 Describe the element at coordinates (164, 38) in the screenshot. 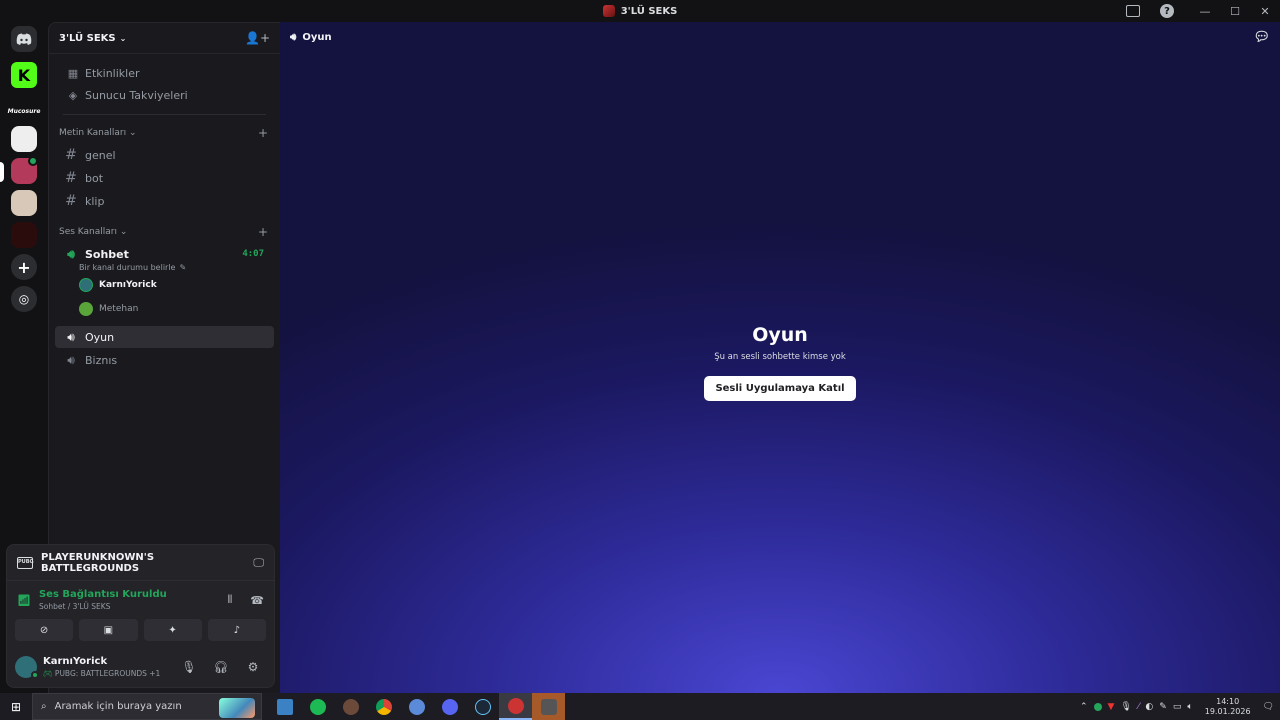

I see `guild-header: 3'LÜ SEKS ⌄ 👤+` at that location.